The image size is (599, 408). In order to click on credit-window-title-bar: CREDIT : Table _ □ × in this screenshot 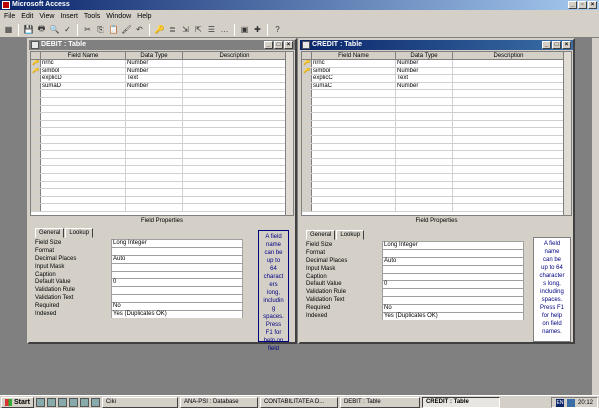, I will do `click(436, 45)`.